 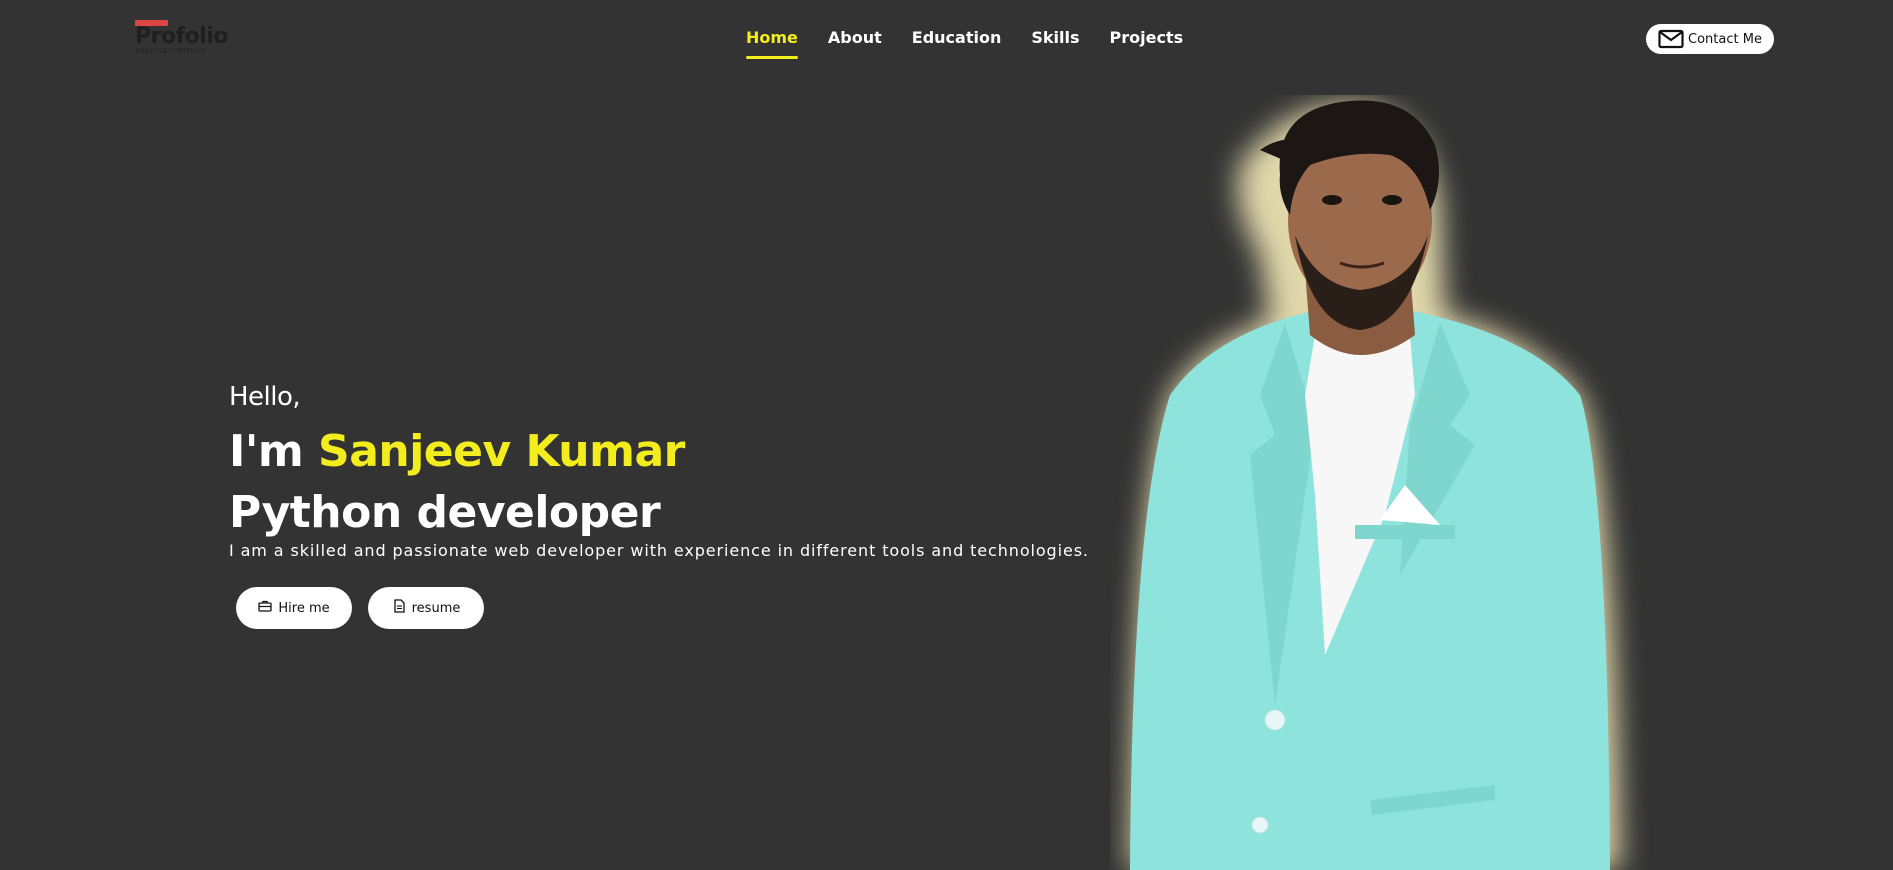 What do you see at coordinates (855, 37) in the screenshot?
I see `nav-about: About` at bounding box center [855, 37].